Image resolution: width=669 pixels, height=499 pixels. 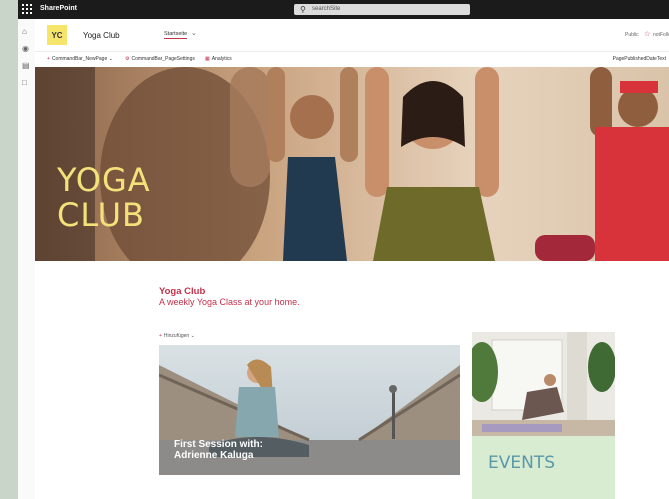 What do you see at coordinates (214, 455) in the screenshot?
I see `news-card-caption-line2: Adrienne Kaluga` at bounding box center [214, 455].